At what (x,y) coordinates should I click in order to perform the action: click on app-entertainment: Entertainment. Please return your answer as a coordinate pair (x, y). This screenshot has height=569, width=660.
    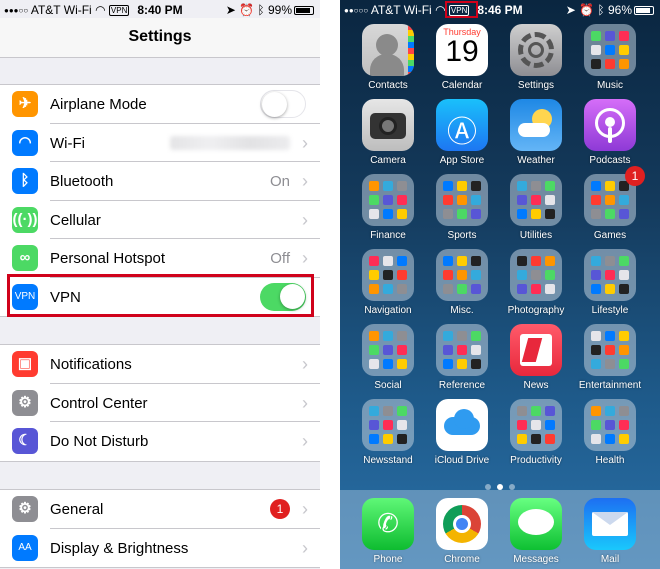
    Looking at the image, I should click on (610, 357).